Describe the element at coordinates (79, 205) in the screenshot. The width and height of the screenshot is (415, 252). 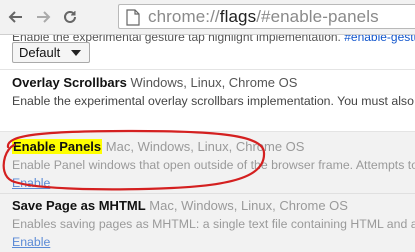
I see `flag-name: Save Page as MHTML` at that location.